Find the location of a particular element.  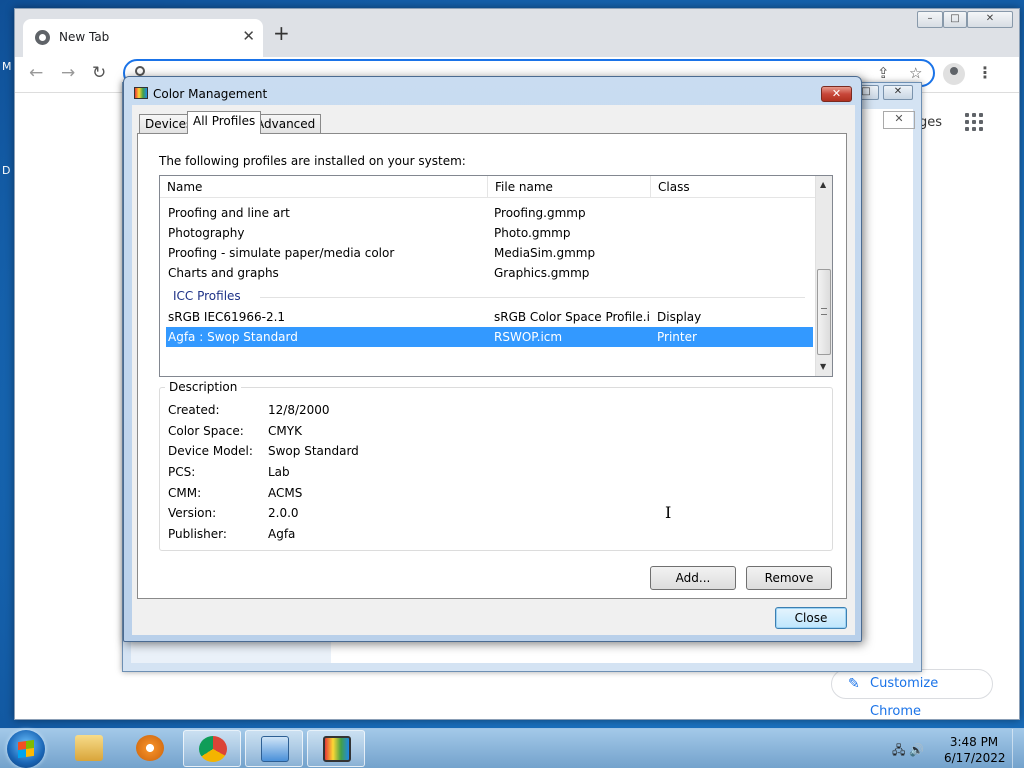

pencil-icon: ✎ is located at coordinates (854, 684).